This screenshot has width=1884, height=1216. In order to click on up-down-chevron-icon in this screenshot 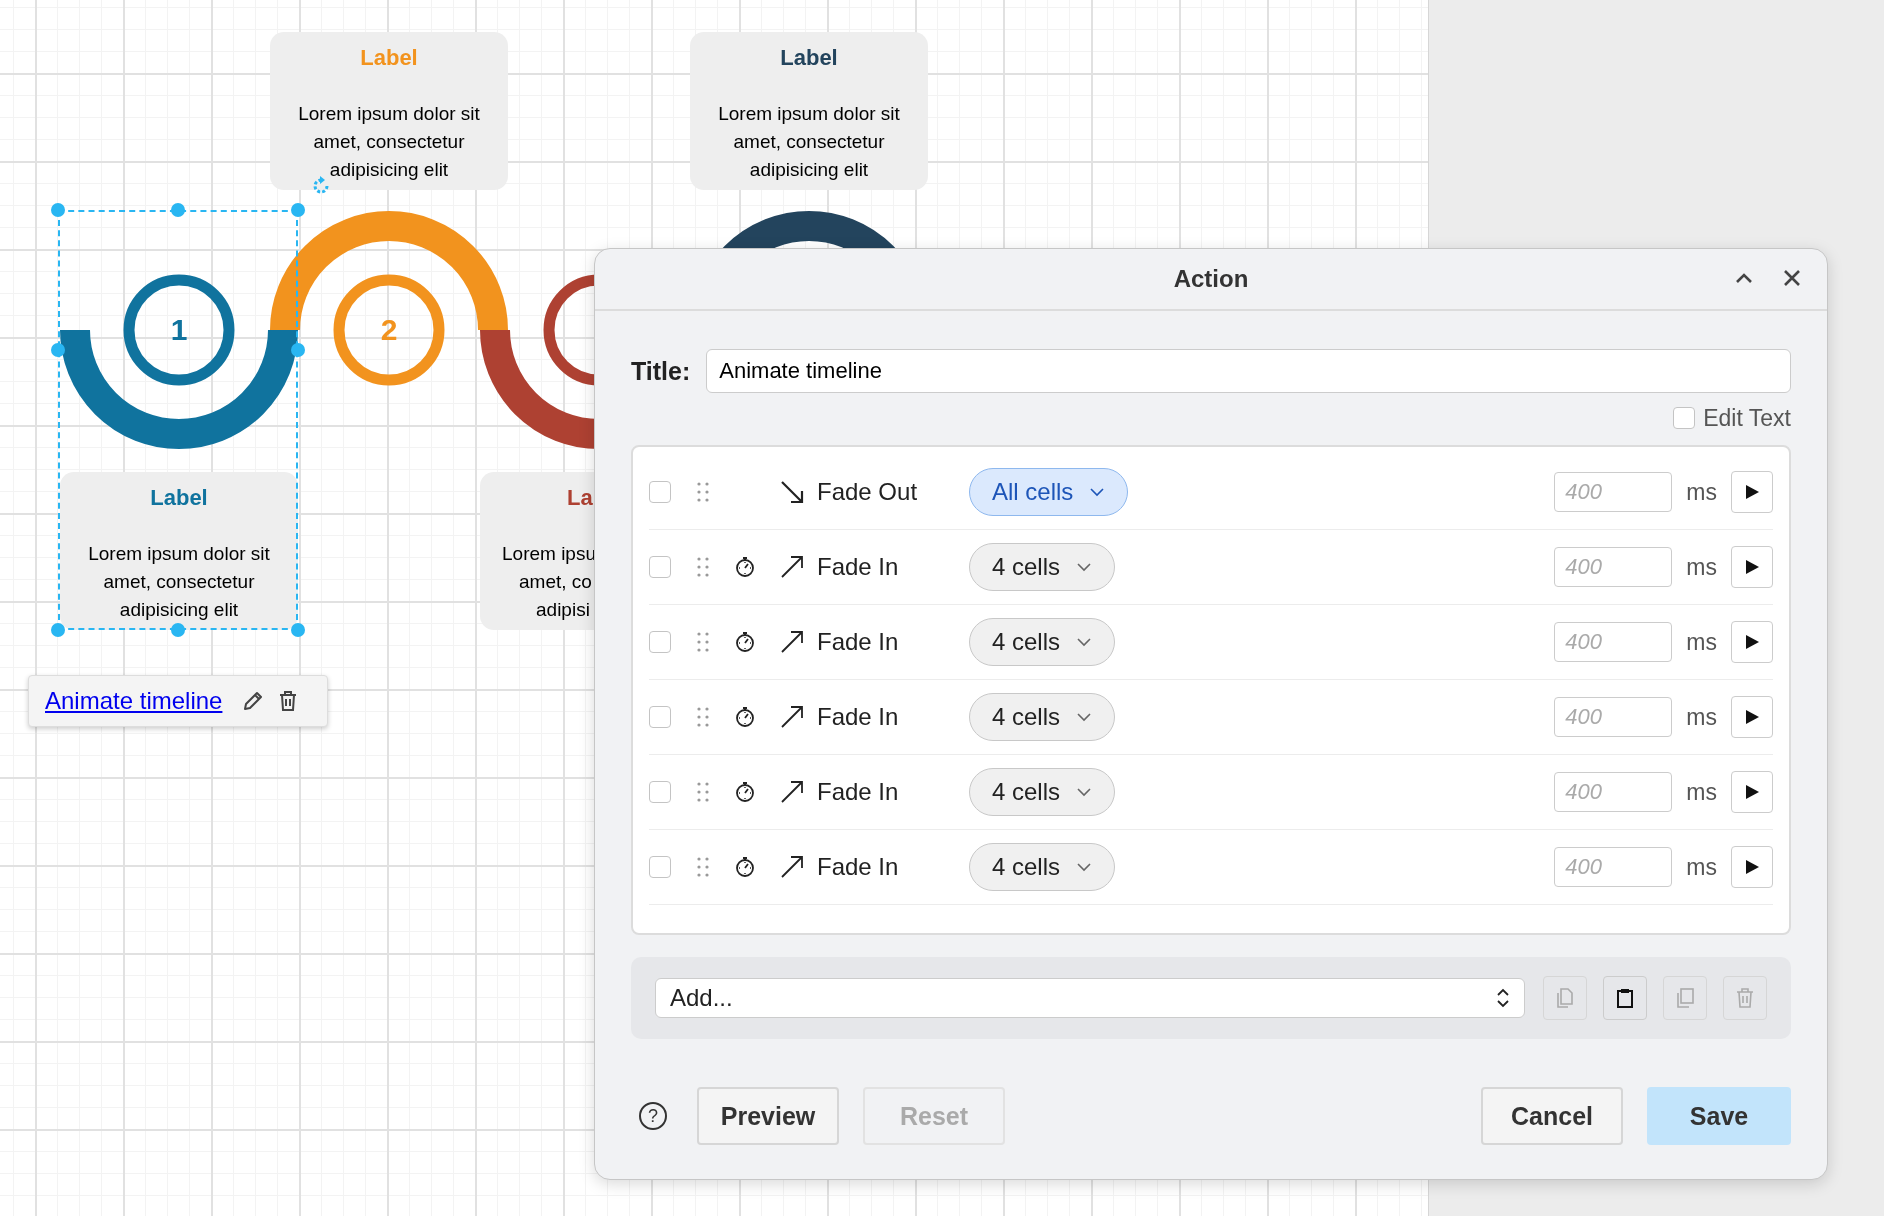, I will do `click(1503, 998)`.